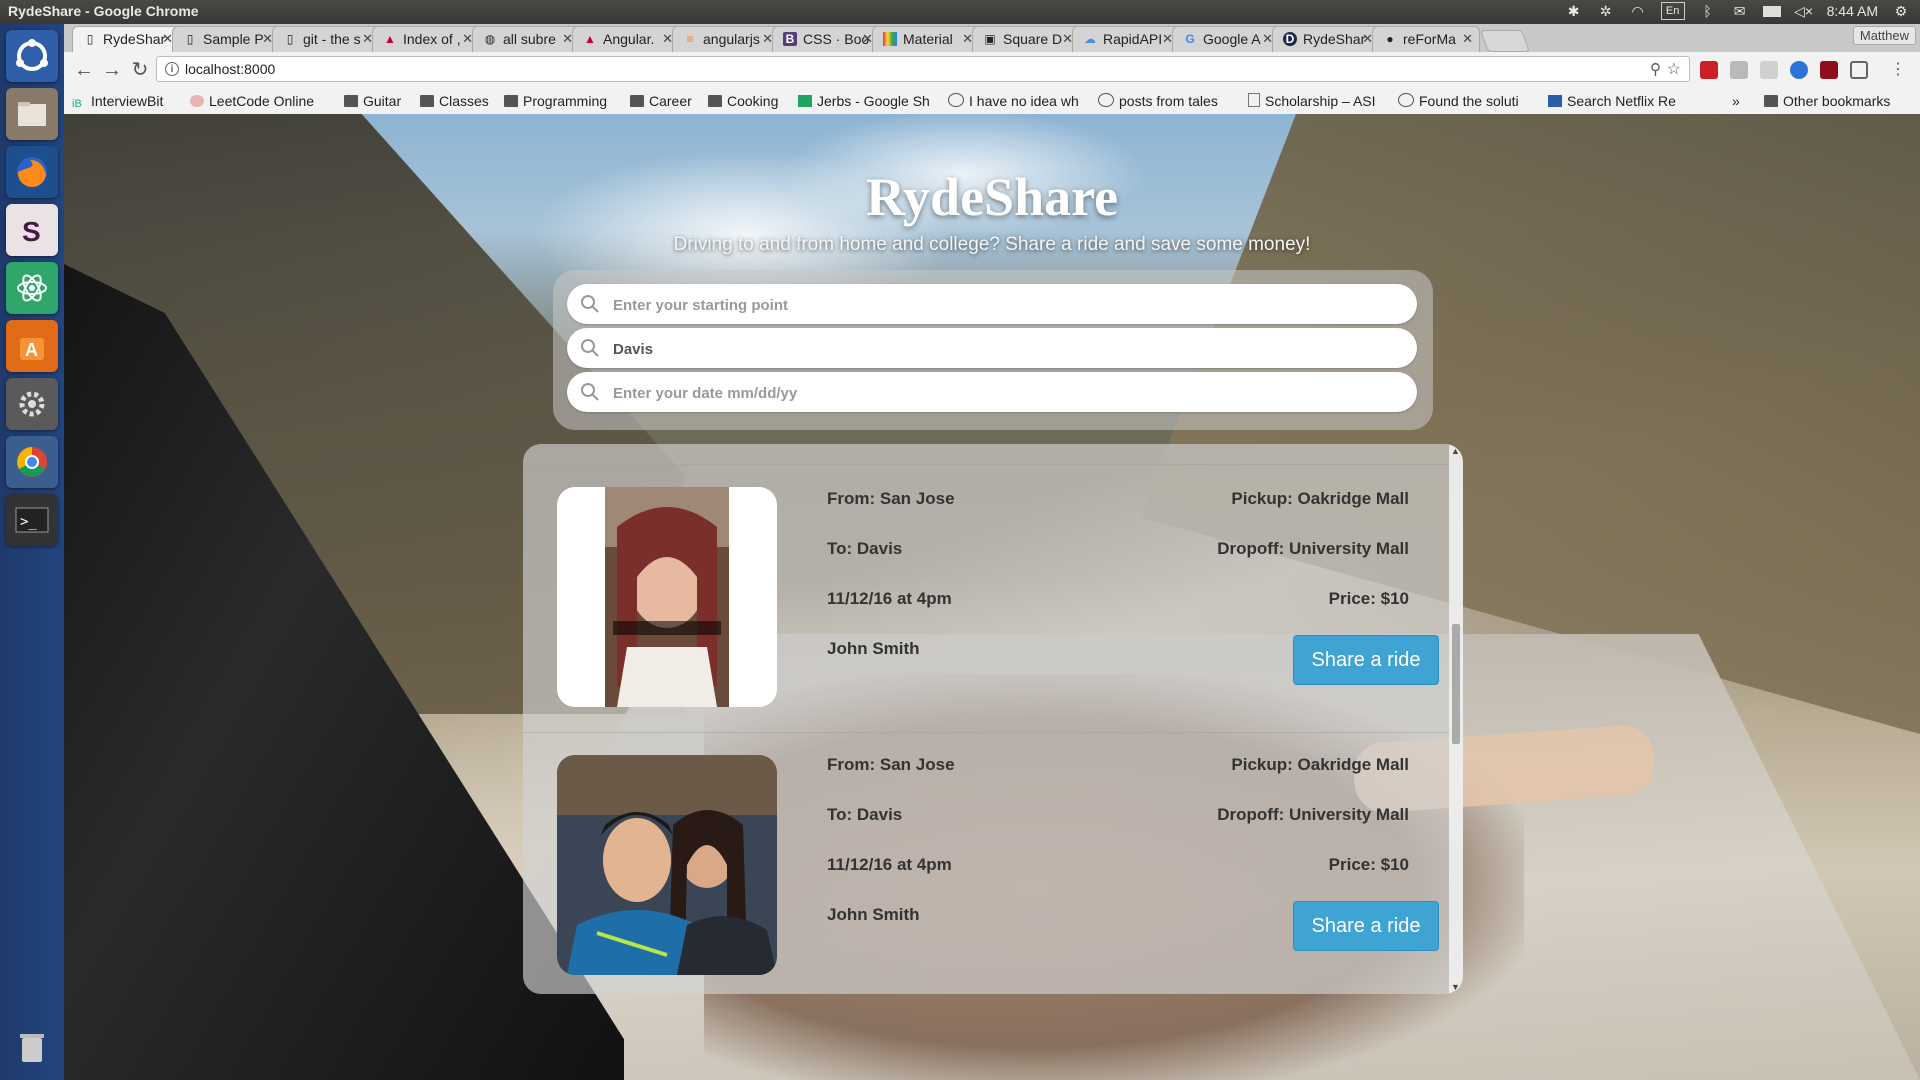 The width and height of the screenshot is (1920, 1080). I want to click on software-center-icon: A, so click(32, 346).